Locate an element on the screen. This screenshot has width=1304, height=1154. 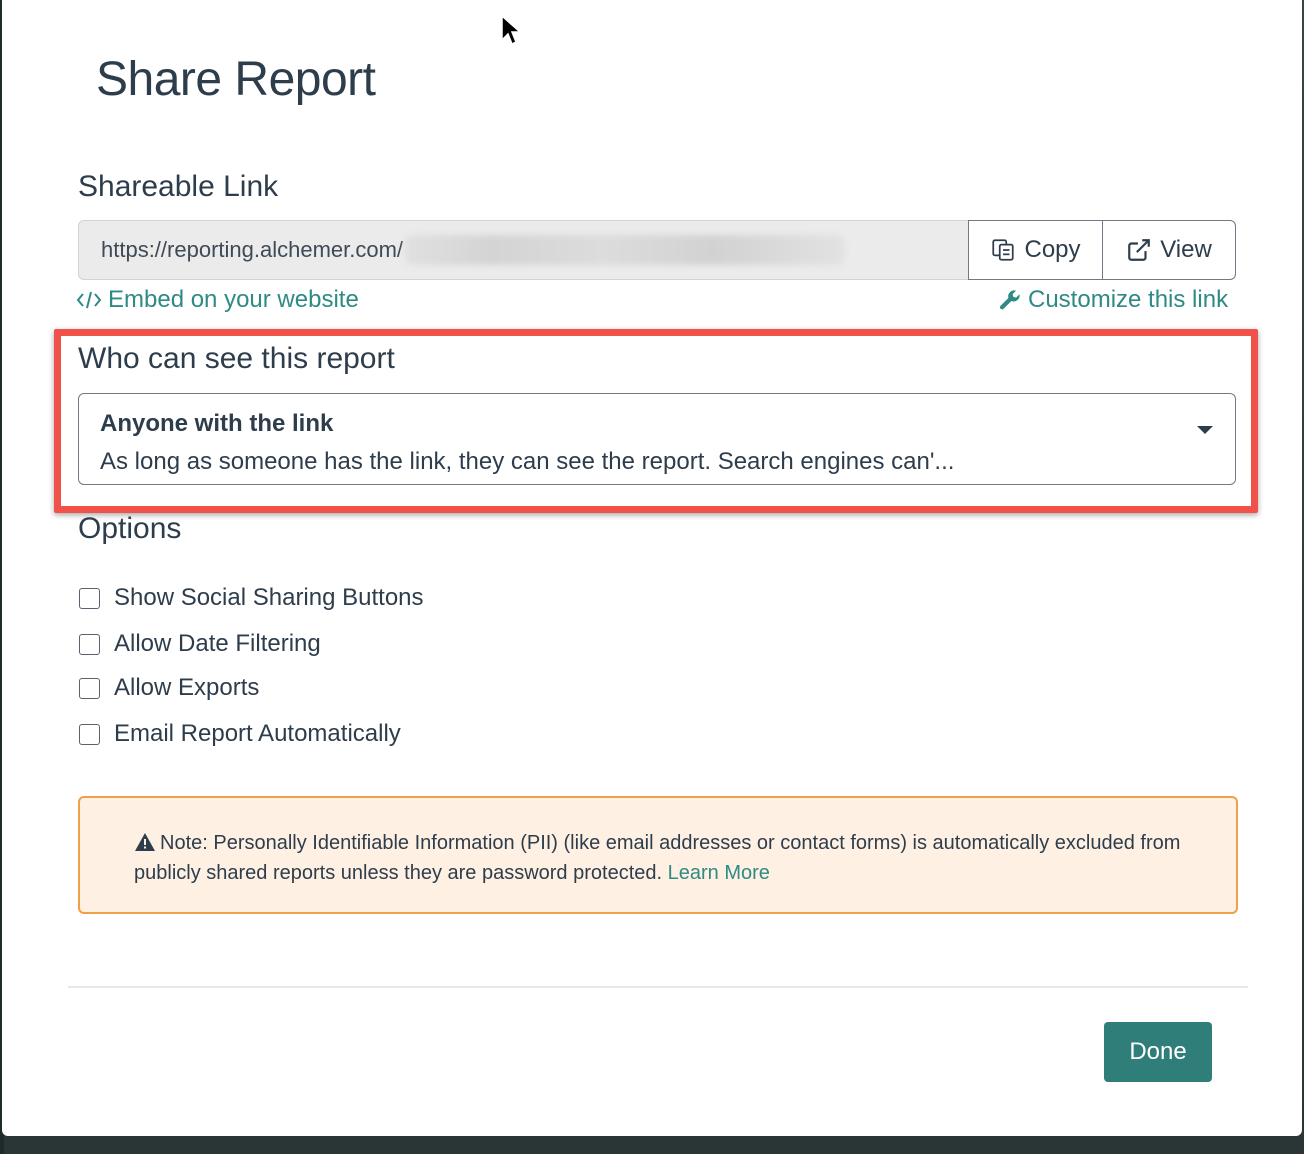
email-report-checkbox is located at coordinates (89, 734).